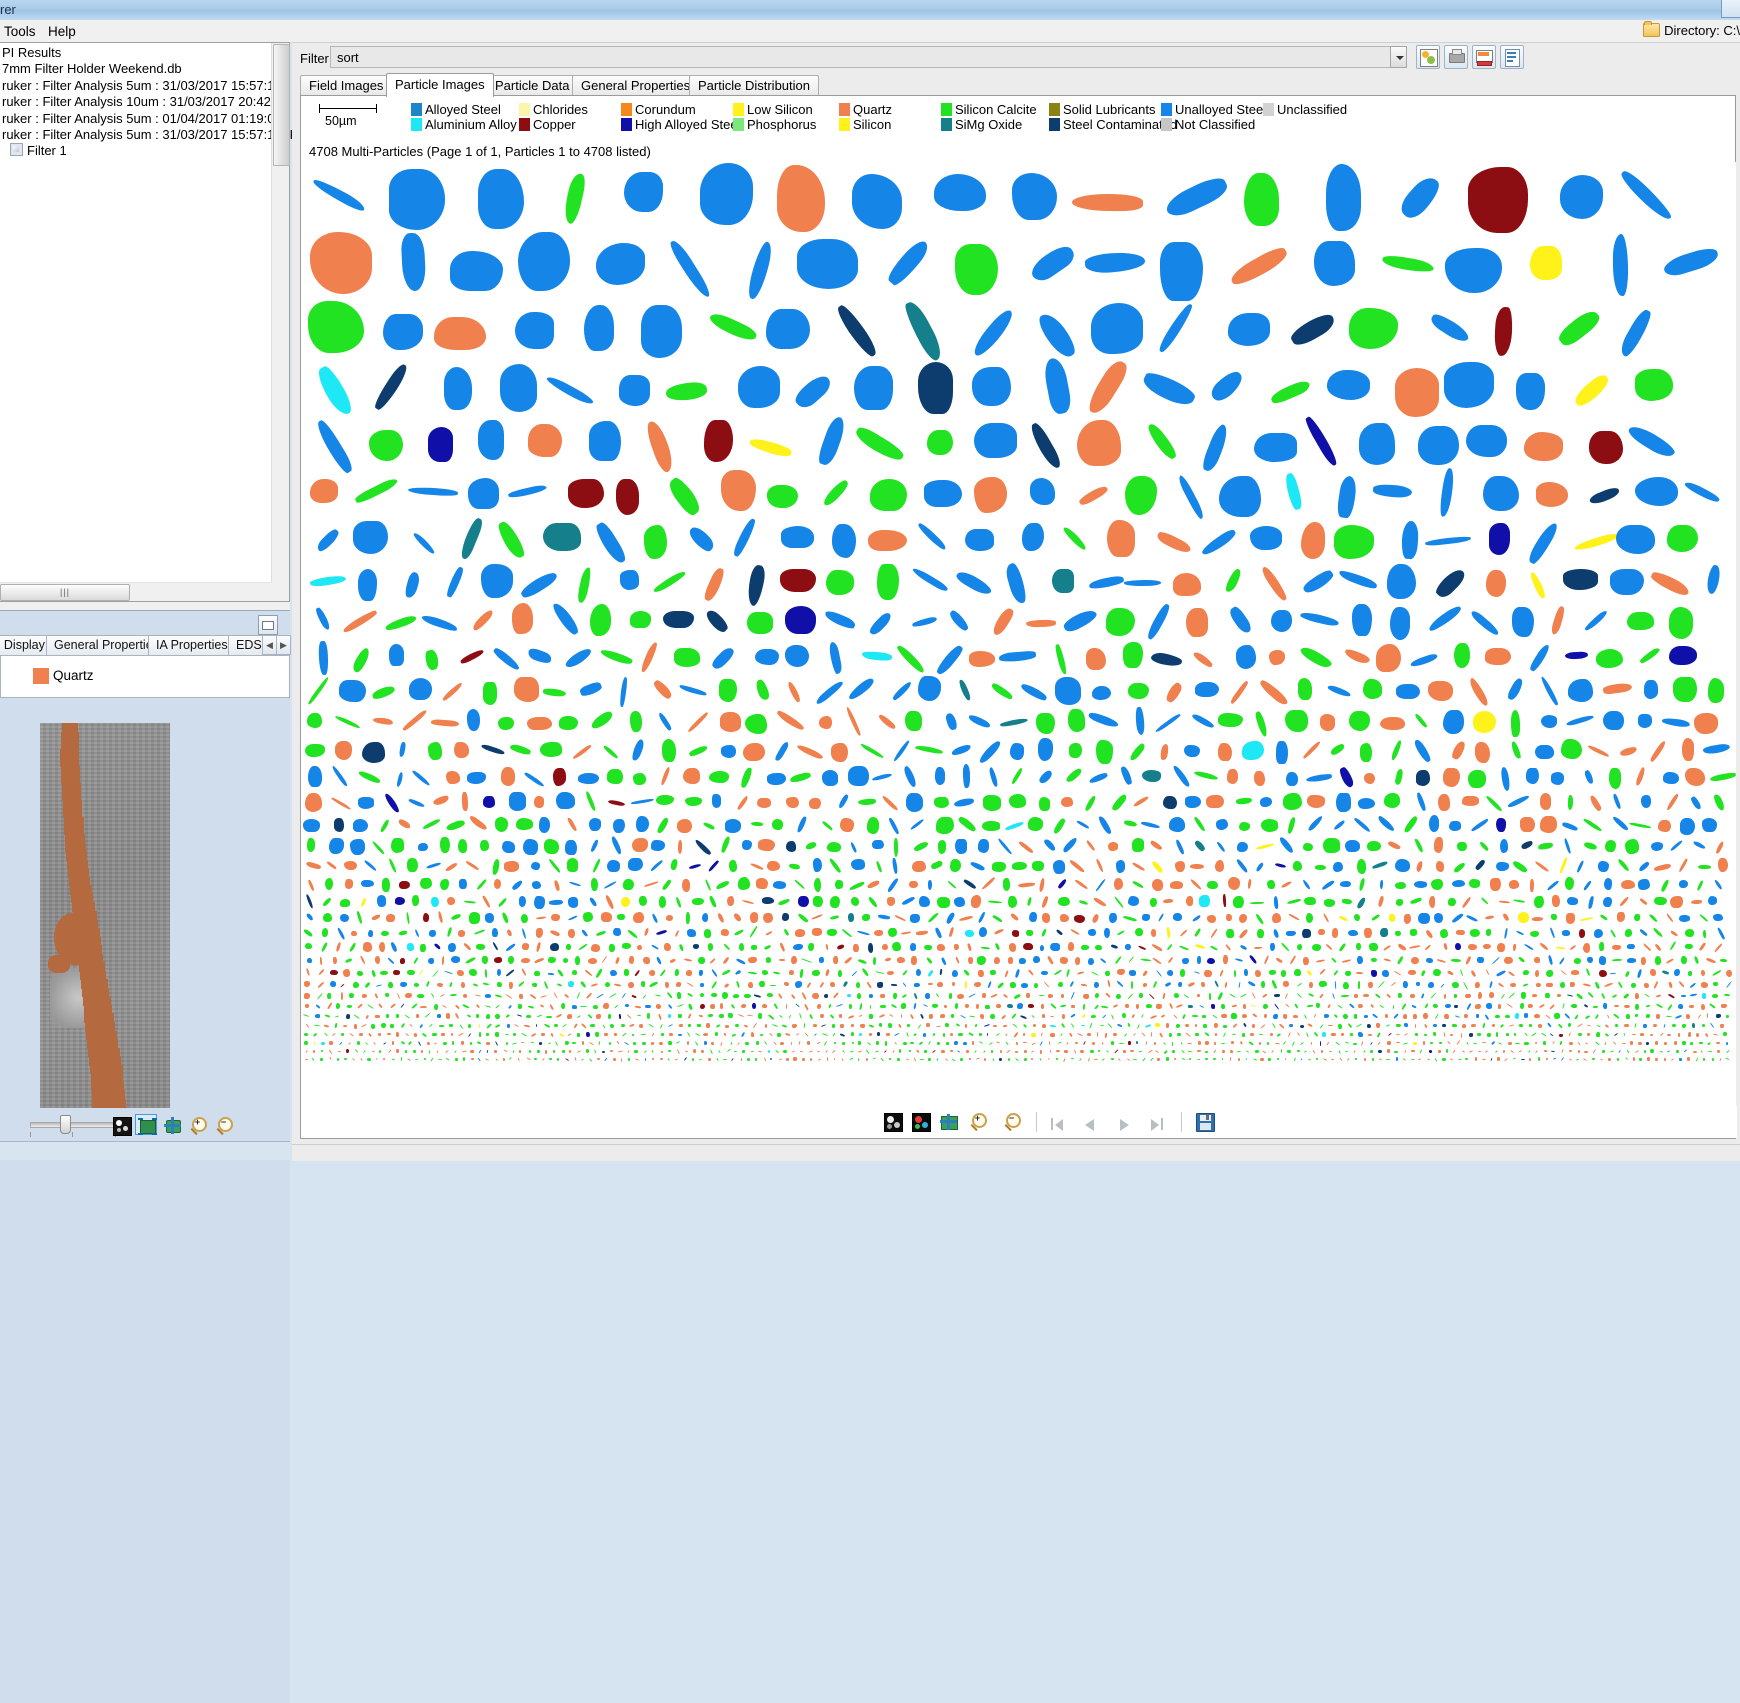  I want to click on zoom-in-button: +, so click(198, 1125).